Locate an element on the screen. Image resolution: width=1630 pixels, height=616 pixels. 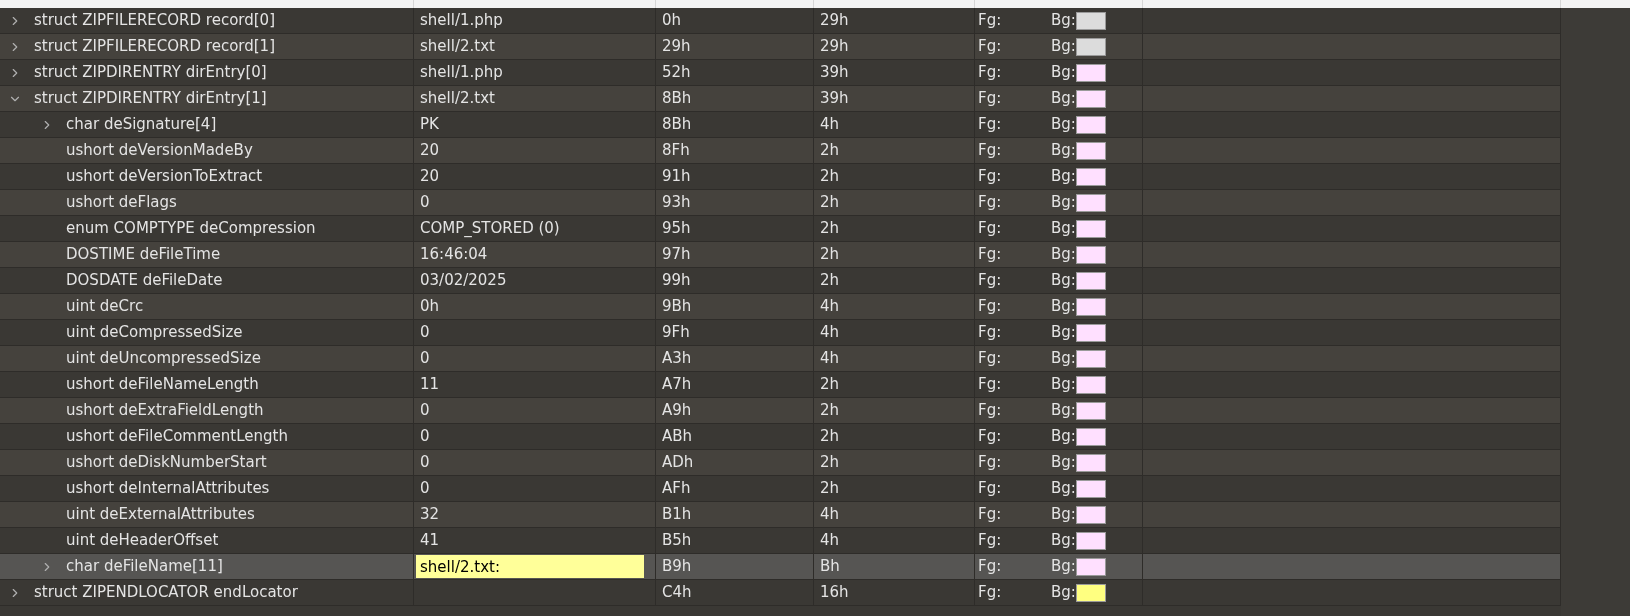
tree-row: struct ZIPDIRENTRY dirEntry[1] shell/2.txt 8Bh 39h Fg: Bg: is located at coordinates (780, 99).